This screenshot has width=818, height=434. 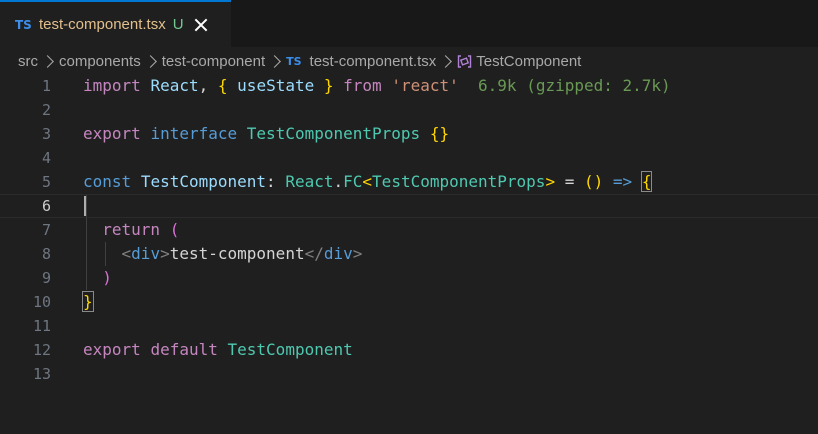 What do you see at coordinates (41, 374) in the screenshot?
I see `line-number: 13` at bounding box center [41, 374].